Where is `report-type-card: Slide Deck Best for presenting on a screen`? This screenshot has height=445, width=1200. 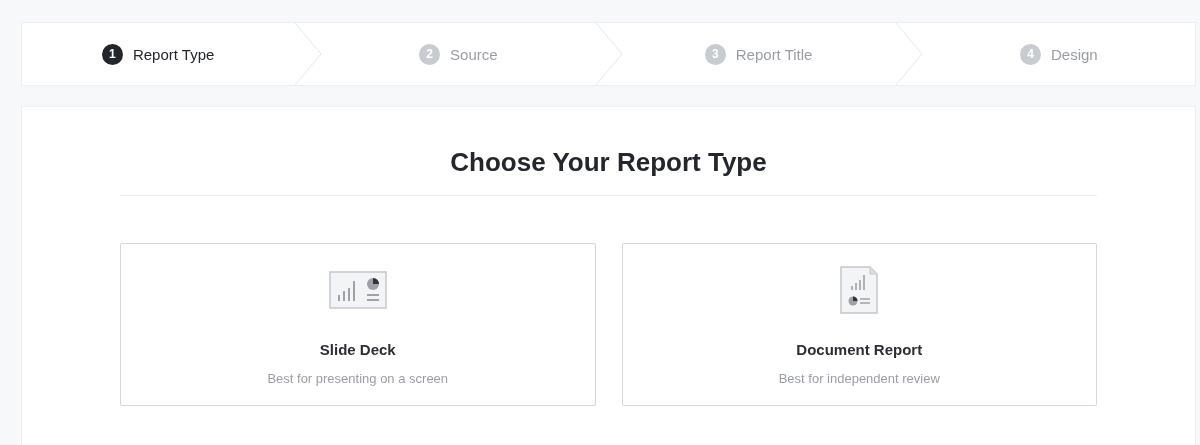 report-type-card: Slide Deck Best for presenting on a screen is located at coordinates (358, 324).